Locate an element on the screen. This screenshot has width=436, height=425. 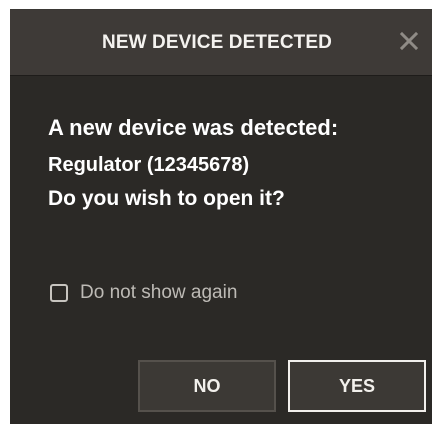
message-line-question: Do you wish to open it? is located at coordinates (166, 198).